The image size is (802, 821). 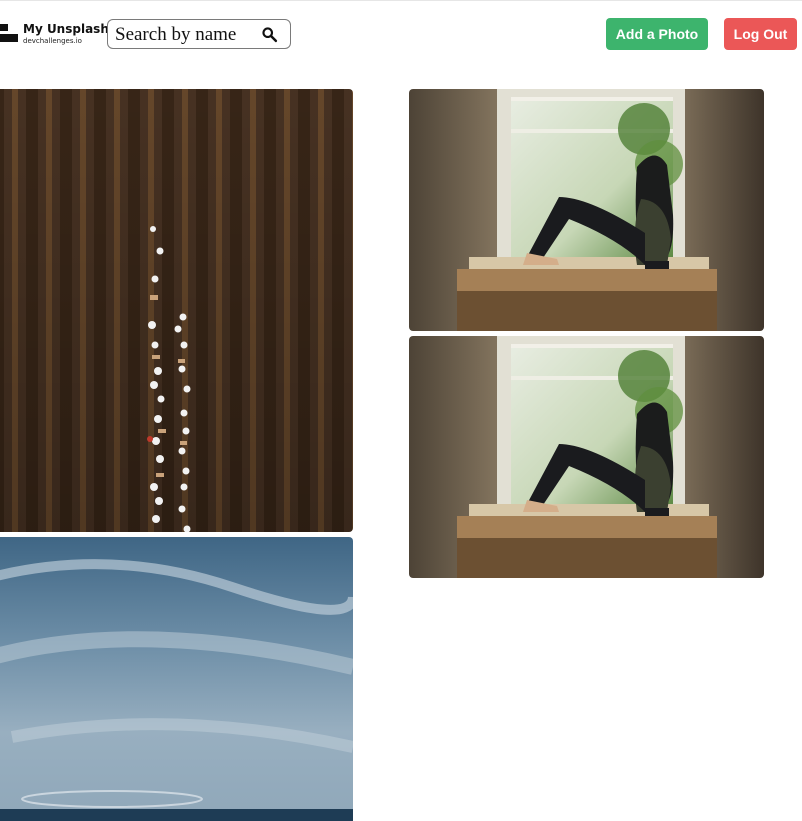 What do you see at coordinates (760, 34) in the screenshot?
I see `logout-button: Log Out` at bounding box center [760, 34].